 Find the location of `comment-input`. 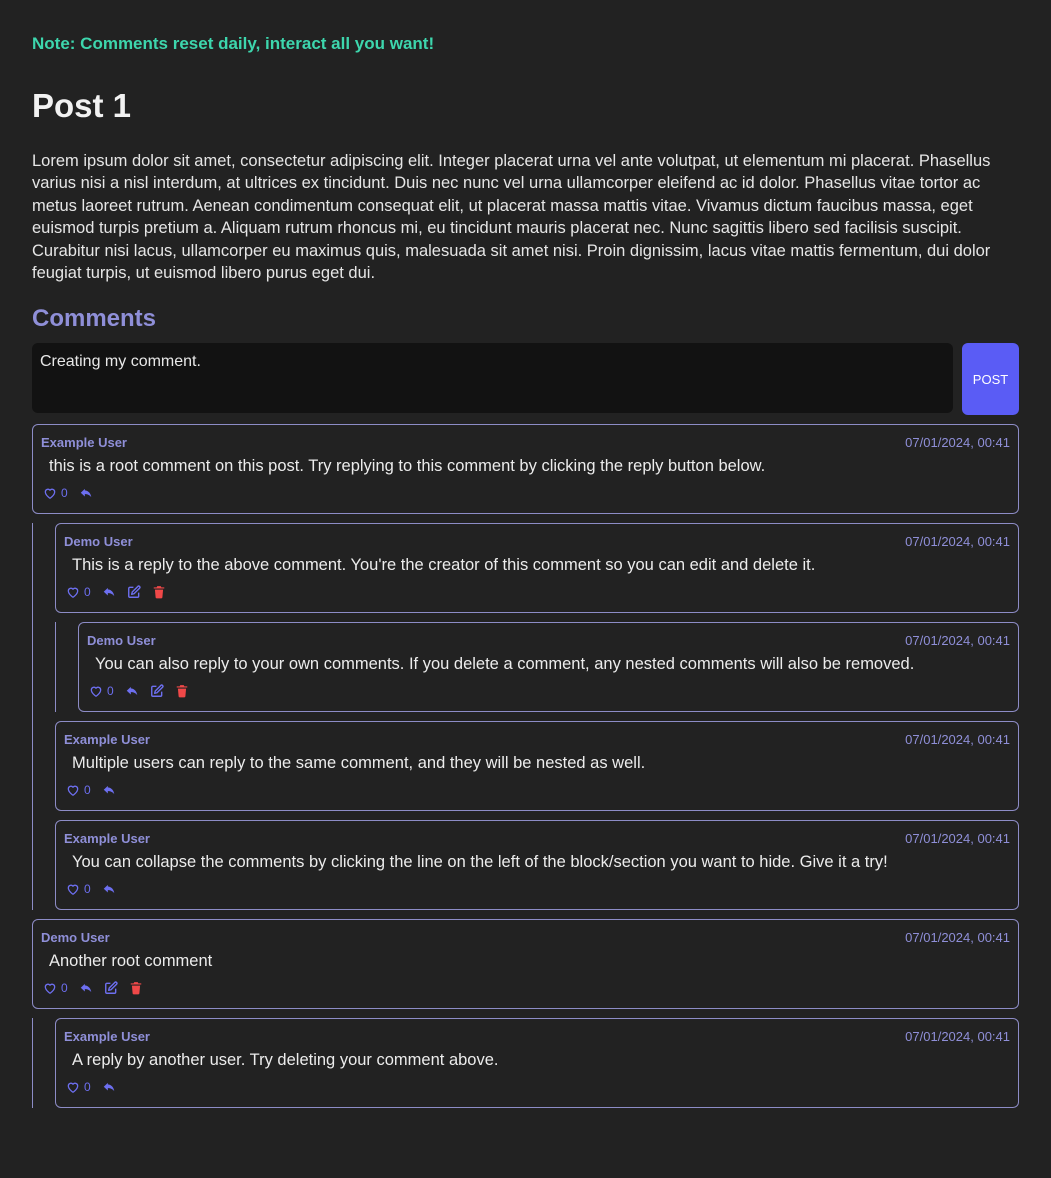

comment-input is located at coordinates (492, 378).